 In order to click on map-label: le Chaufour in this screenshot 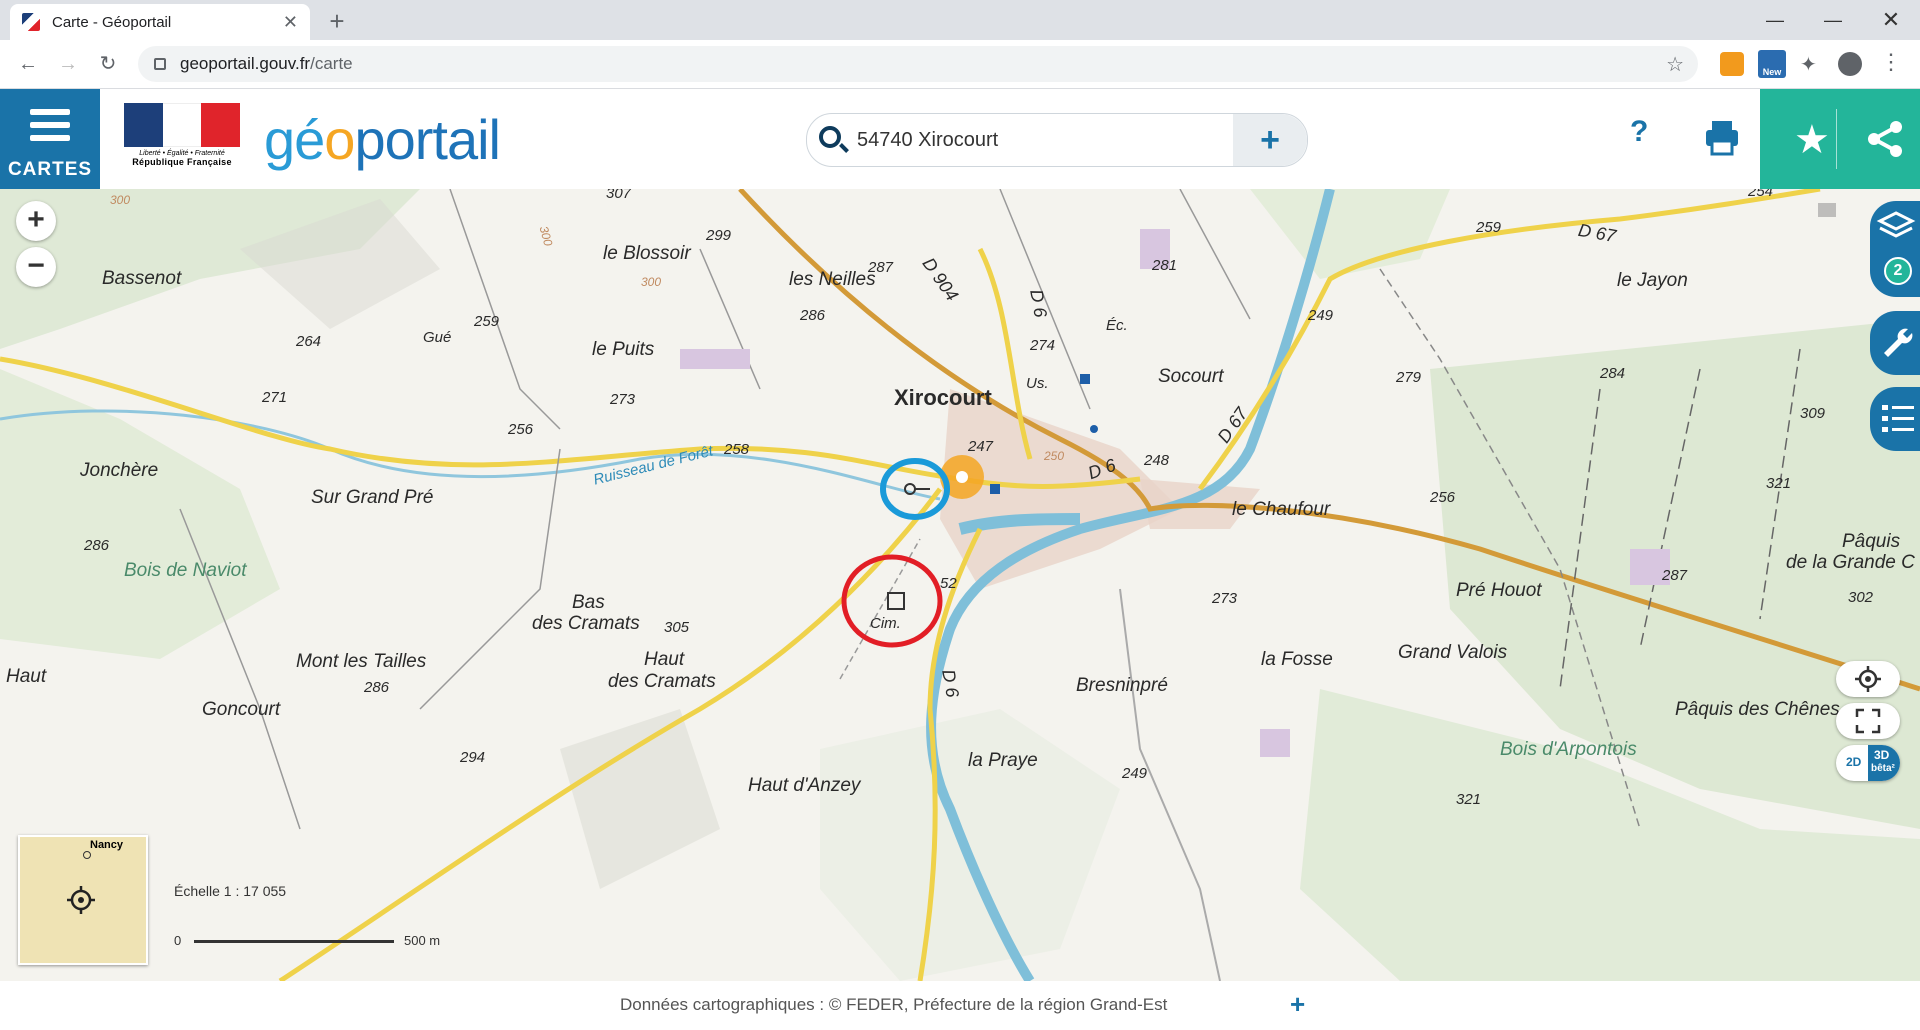, I will do `click(1281, 509)`.